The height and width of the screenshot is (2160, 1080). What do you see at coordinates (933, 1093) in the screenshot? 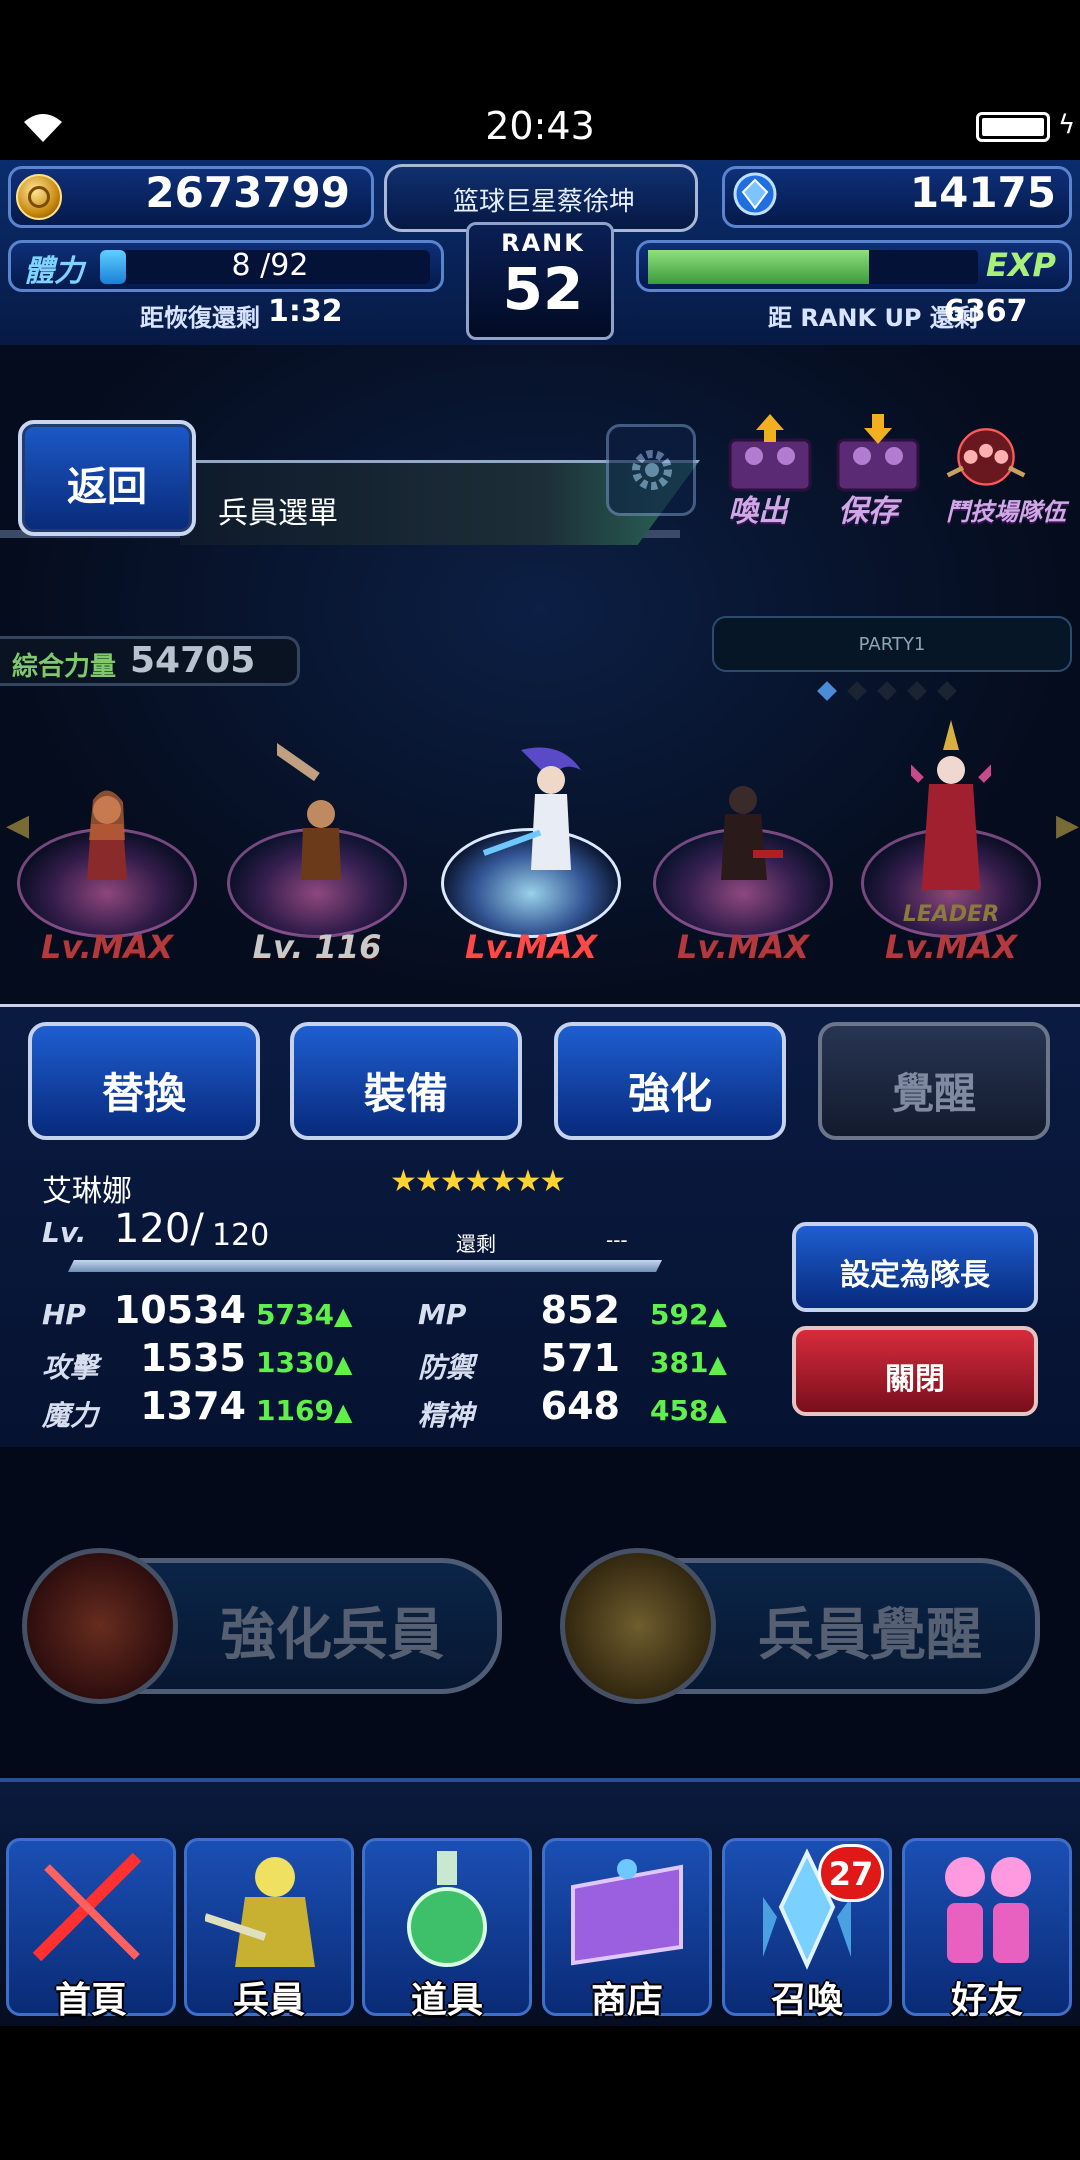
I see `awaken-button-label: 覺醒` at bounding box center [933, 1093].